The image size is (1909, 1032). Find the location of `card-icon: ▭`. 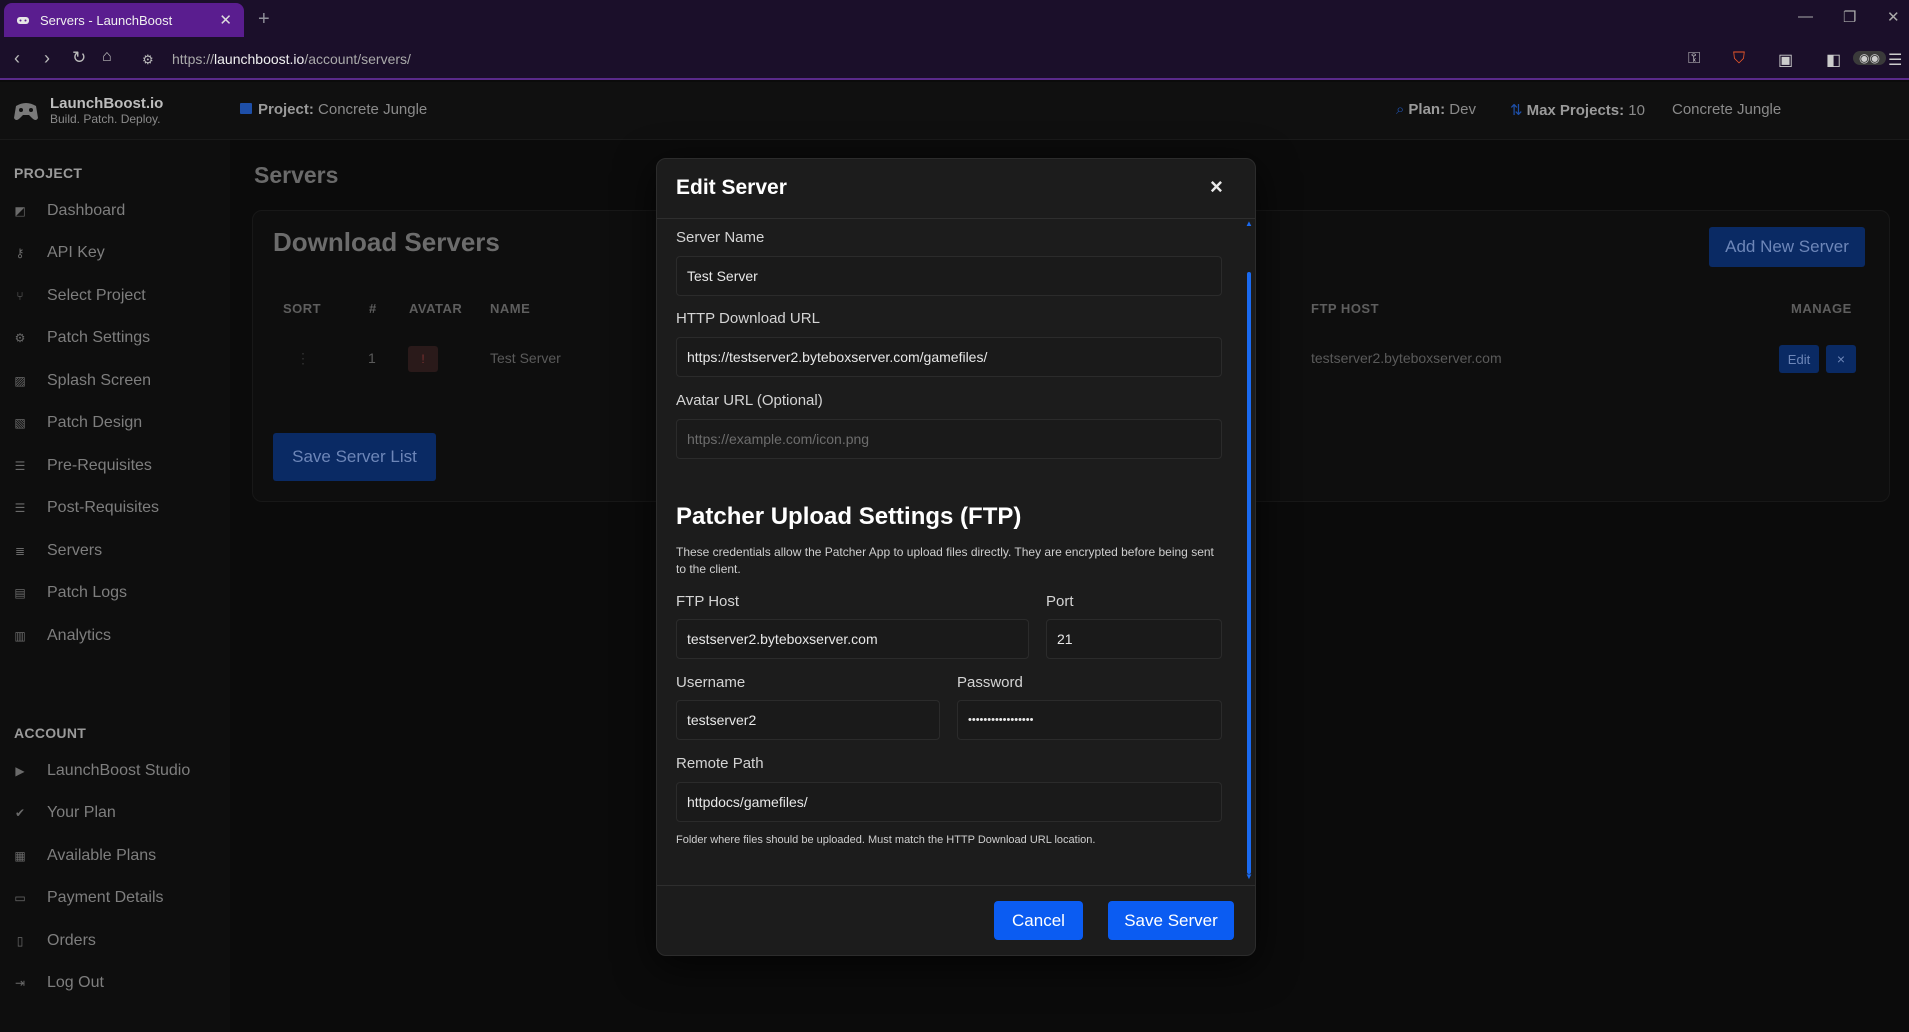

card-icon: ▭ is located at coordinates (20, 898).